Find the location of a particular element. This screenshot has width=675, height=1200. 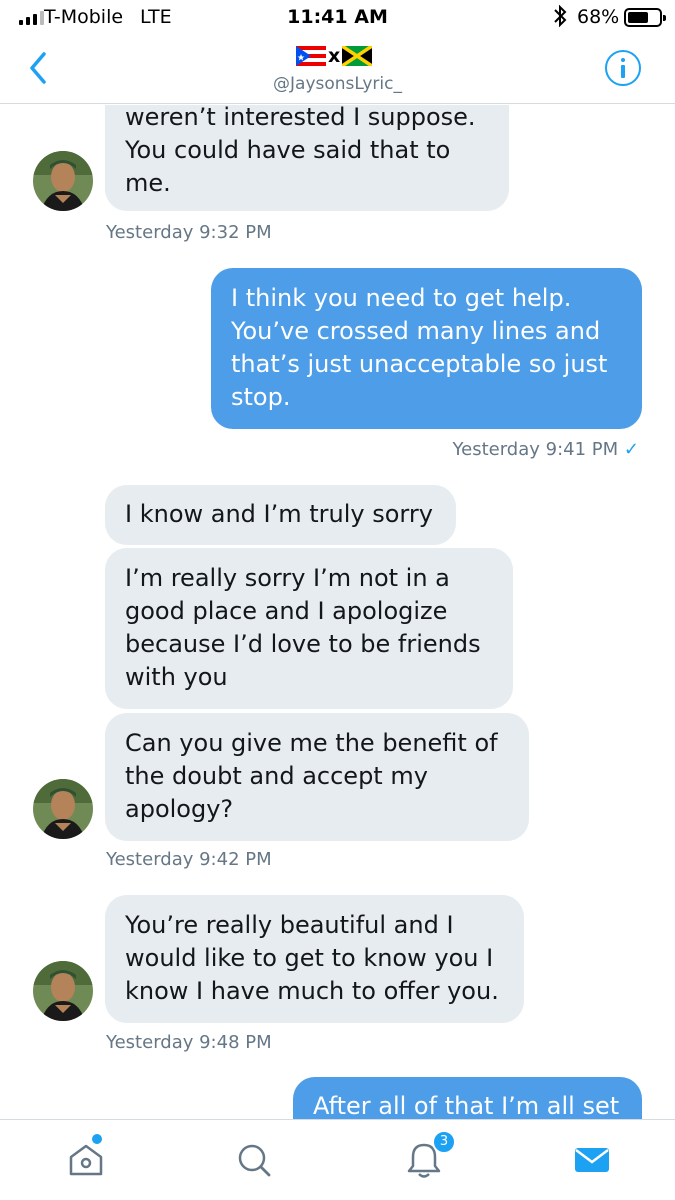

message-line: I know and I’m truly sorry is located at coordinates (279, 514).